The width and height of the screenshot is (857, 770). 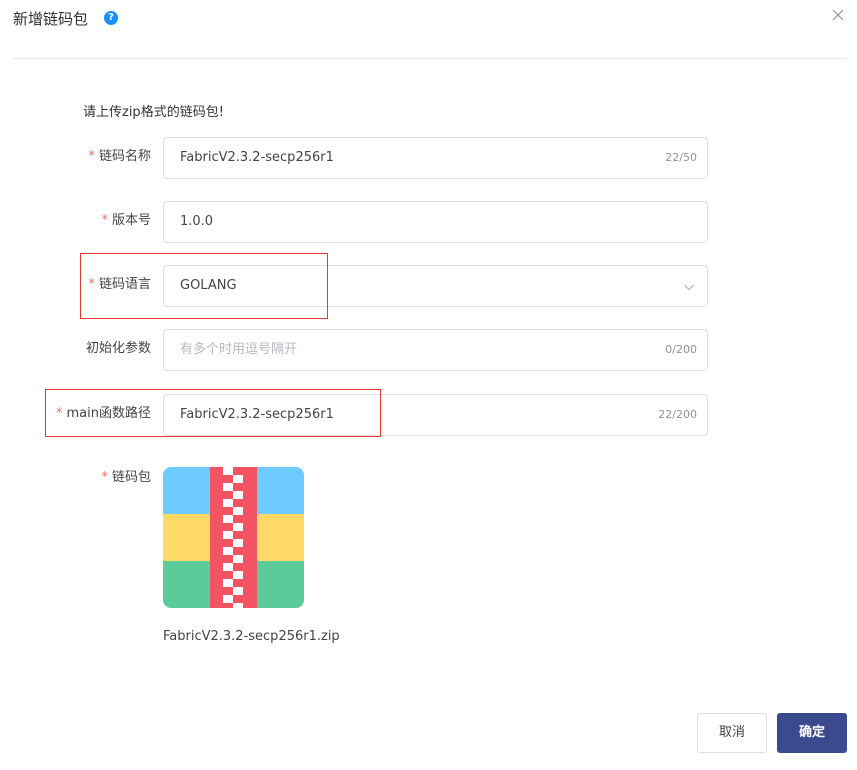 I want to click on init-params-count: 0/200, so click(x=681, y=349).